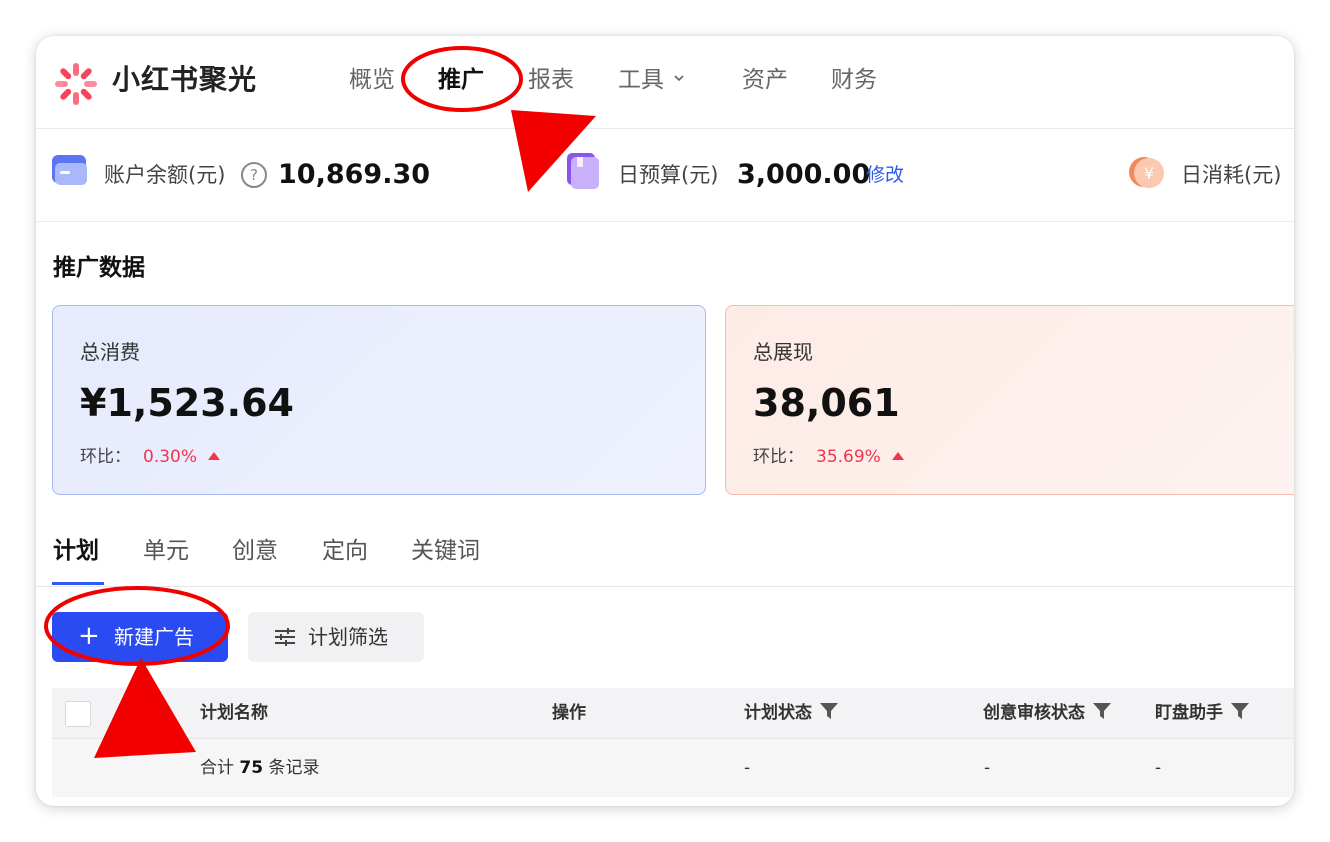 The height and width of the screenshot is (842, 1330). What do you see at coordinates (1034, 713) in the screenshot?
I see `column-label: 创意审核状态` at bounding box center [1034, 713].